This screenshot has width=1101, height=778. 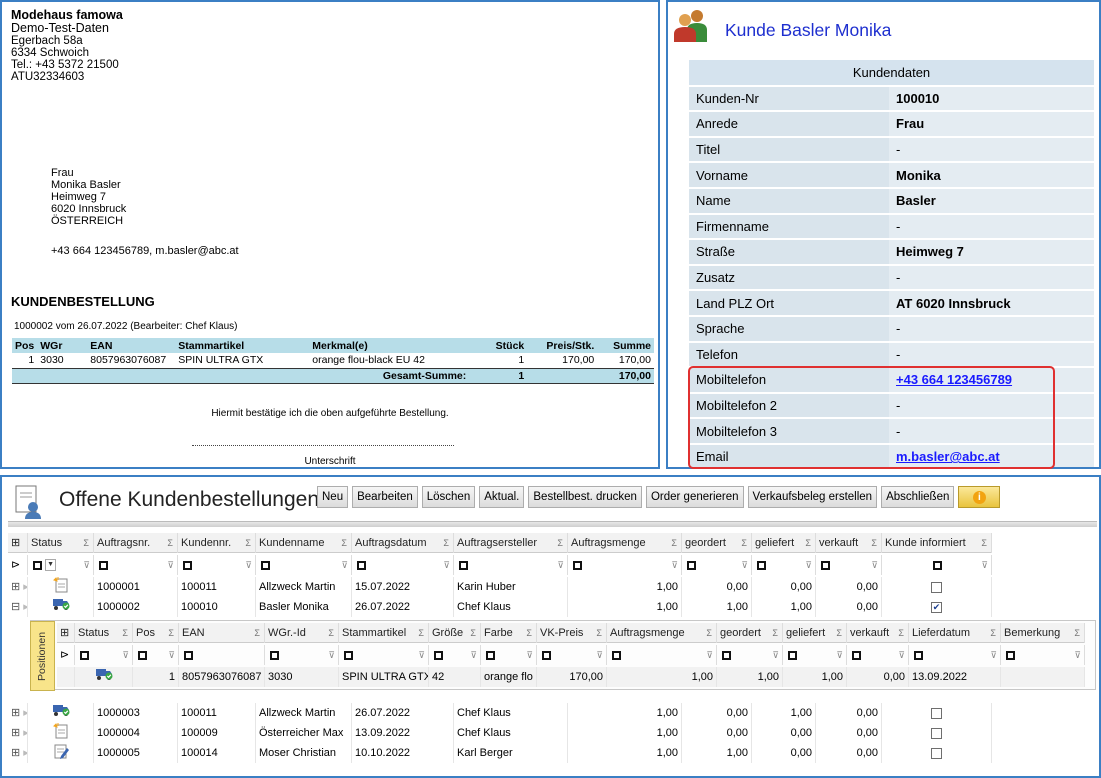 I want to click on create-sales-receipt-button: Verkaufsbeleg erstellen, so click(x=812, y=497).